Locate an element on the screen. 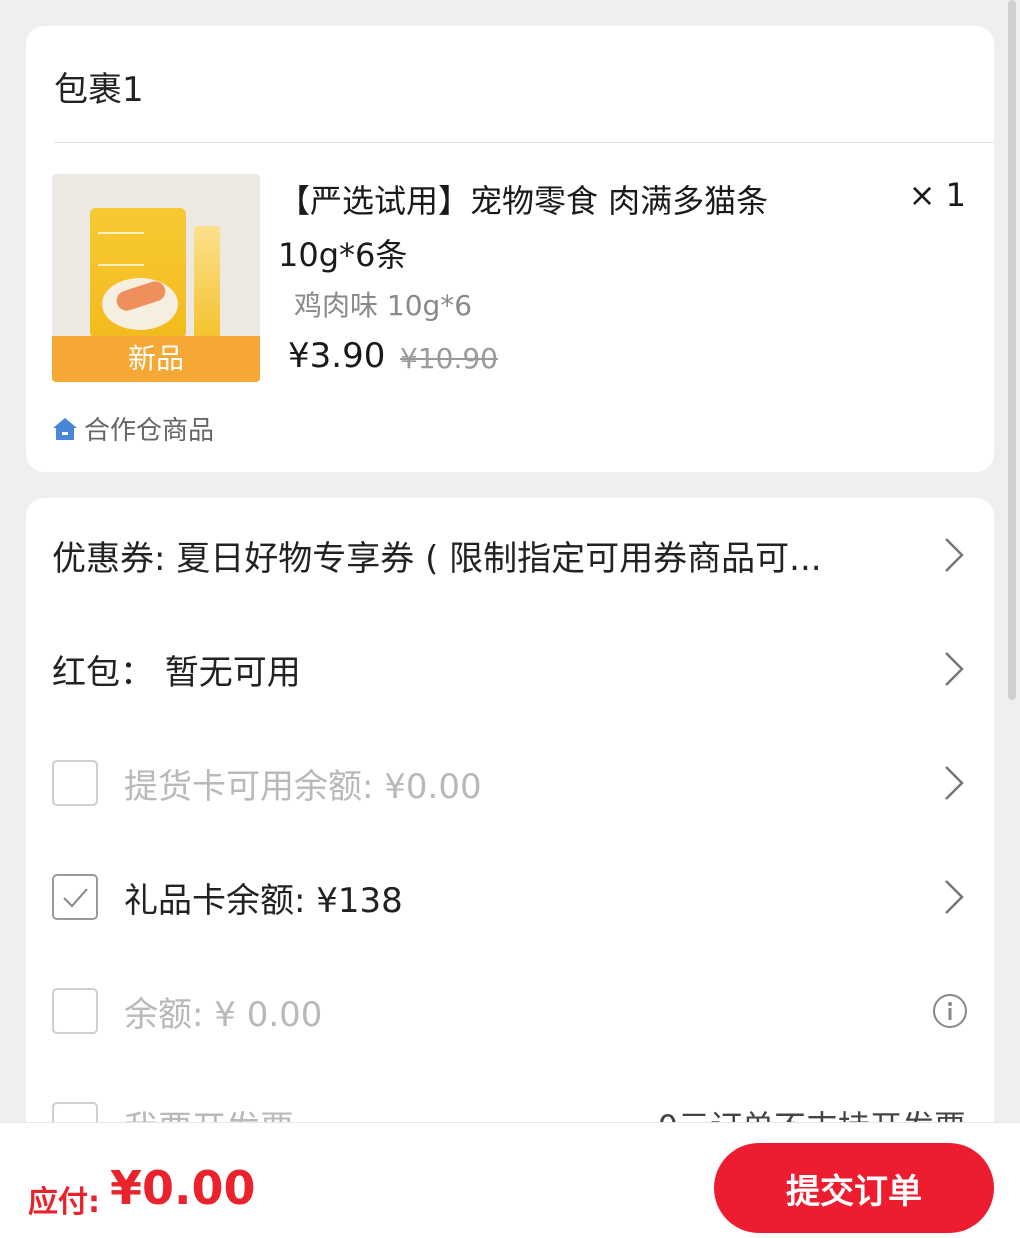  pay-label: 应付: is located at coordinates (64, 1202).